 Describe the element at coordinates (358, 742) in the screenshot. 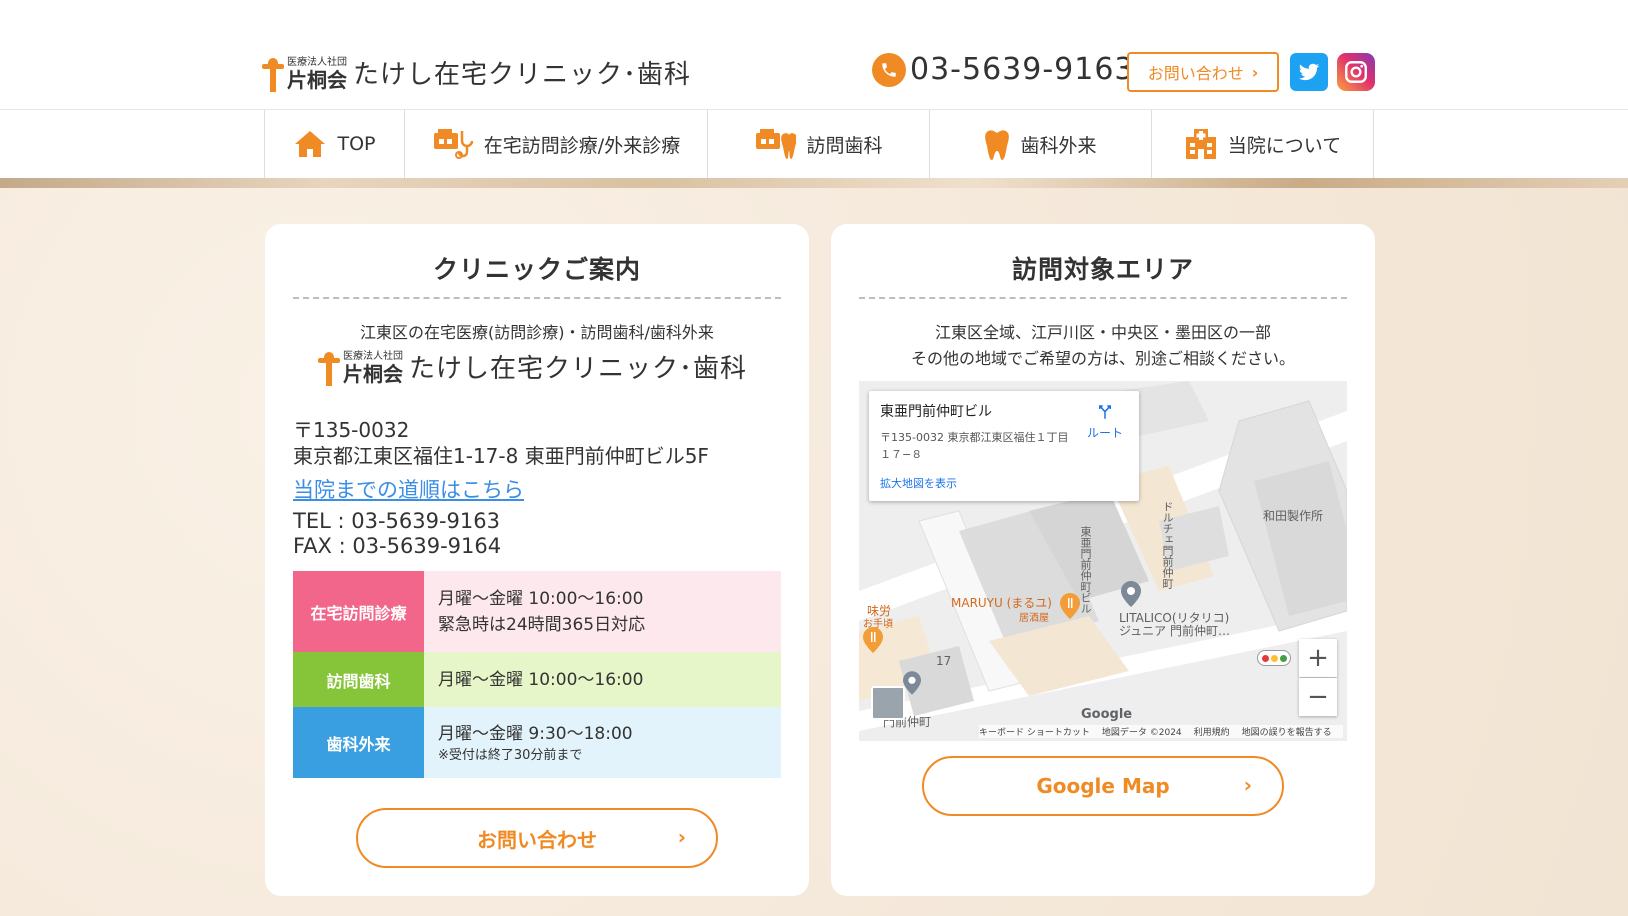

I see `schedule-label: 歯科外来` at that location.